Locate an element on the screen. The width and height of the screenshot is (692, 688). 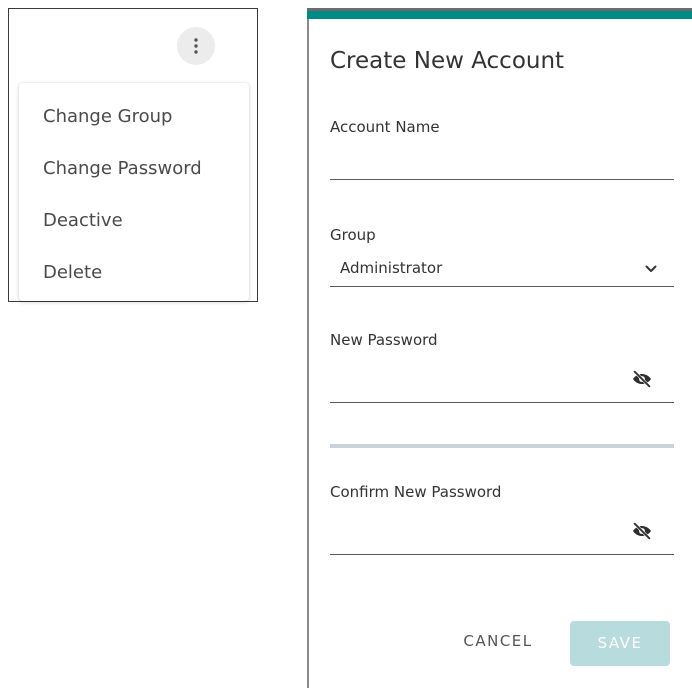
group-select-value: Administrator is located at coordinates (391, 268).